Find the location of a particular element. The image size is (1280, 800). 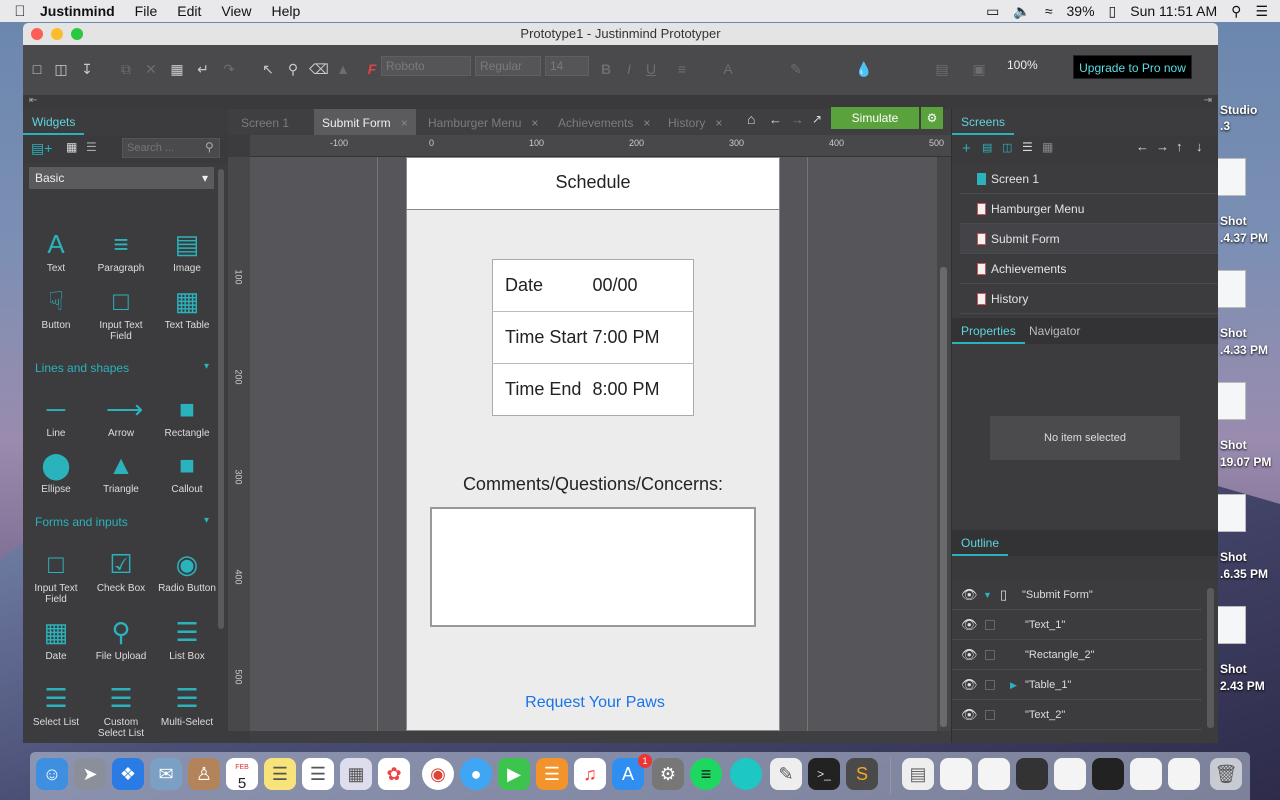

menu-file: File is located at coordinates (146, 11).